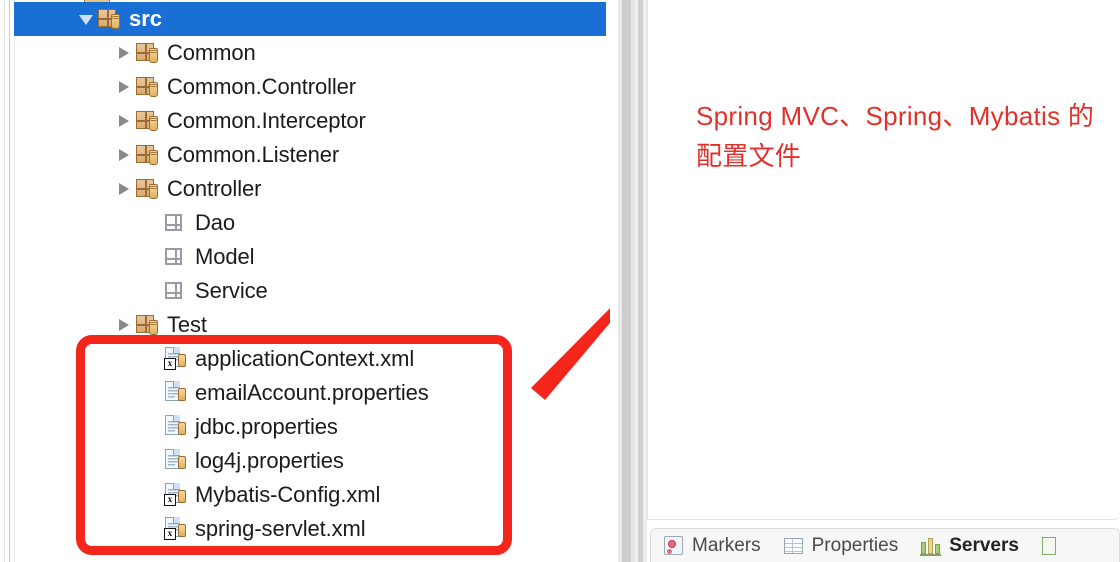 The height and width of the screenshot is (562, 1120). I want to click on view-tab-label: Properties, so click(855, 545).